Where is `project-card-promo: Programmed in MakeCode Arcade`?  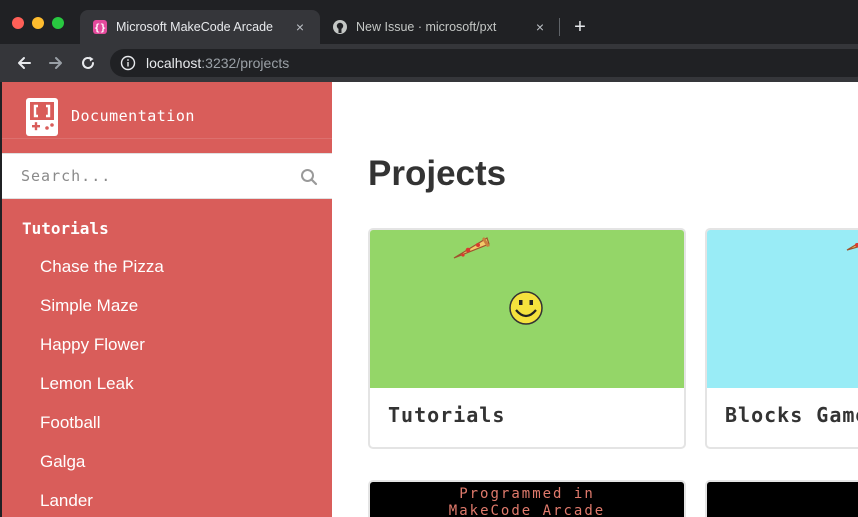 project-card-promo: Programmed in MakeCode Arcade is located at coordinates (527, 498).